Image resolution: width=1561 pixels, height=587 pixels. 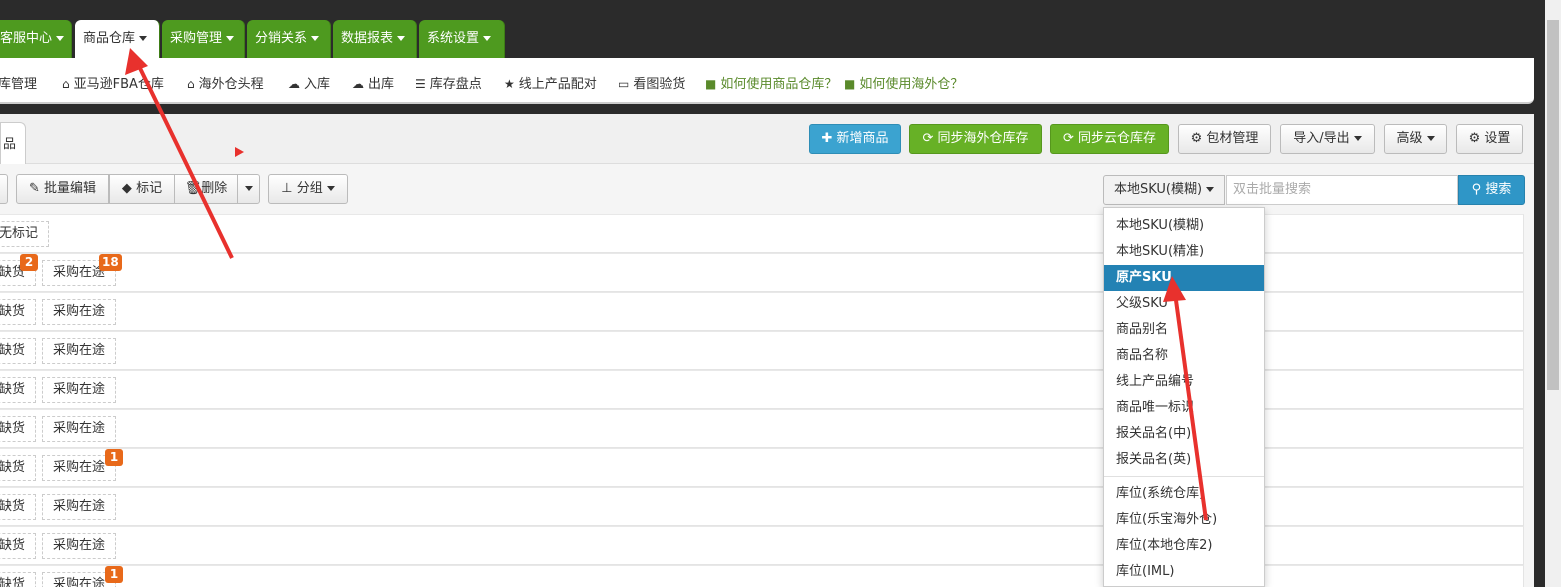 What do you see at coordinates (309, 82) in the screenshot?
I see `subnav-inbound: ☁ 入库` at bounding box center [309, 82].